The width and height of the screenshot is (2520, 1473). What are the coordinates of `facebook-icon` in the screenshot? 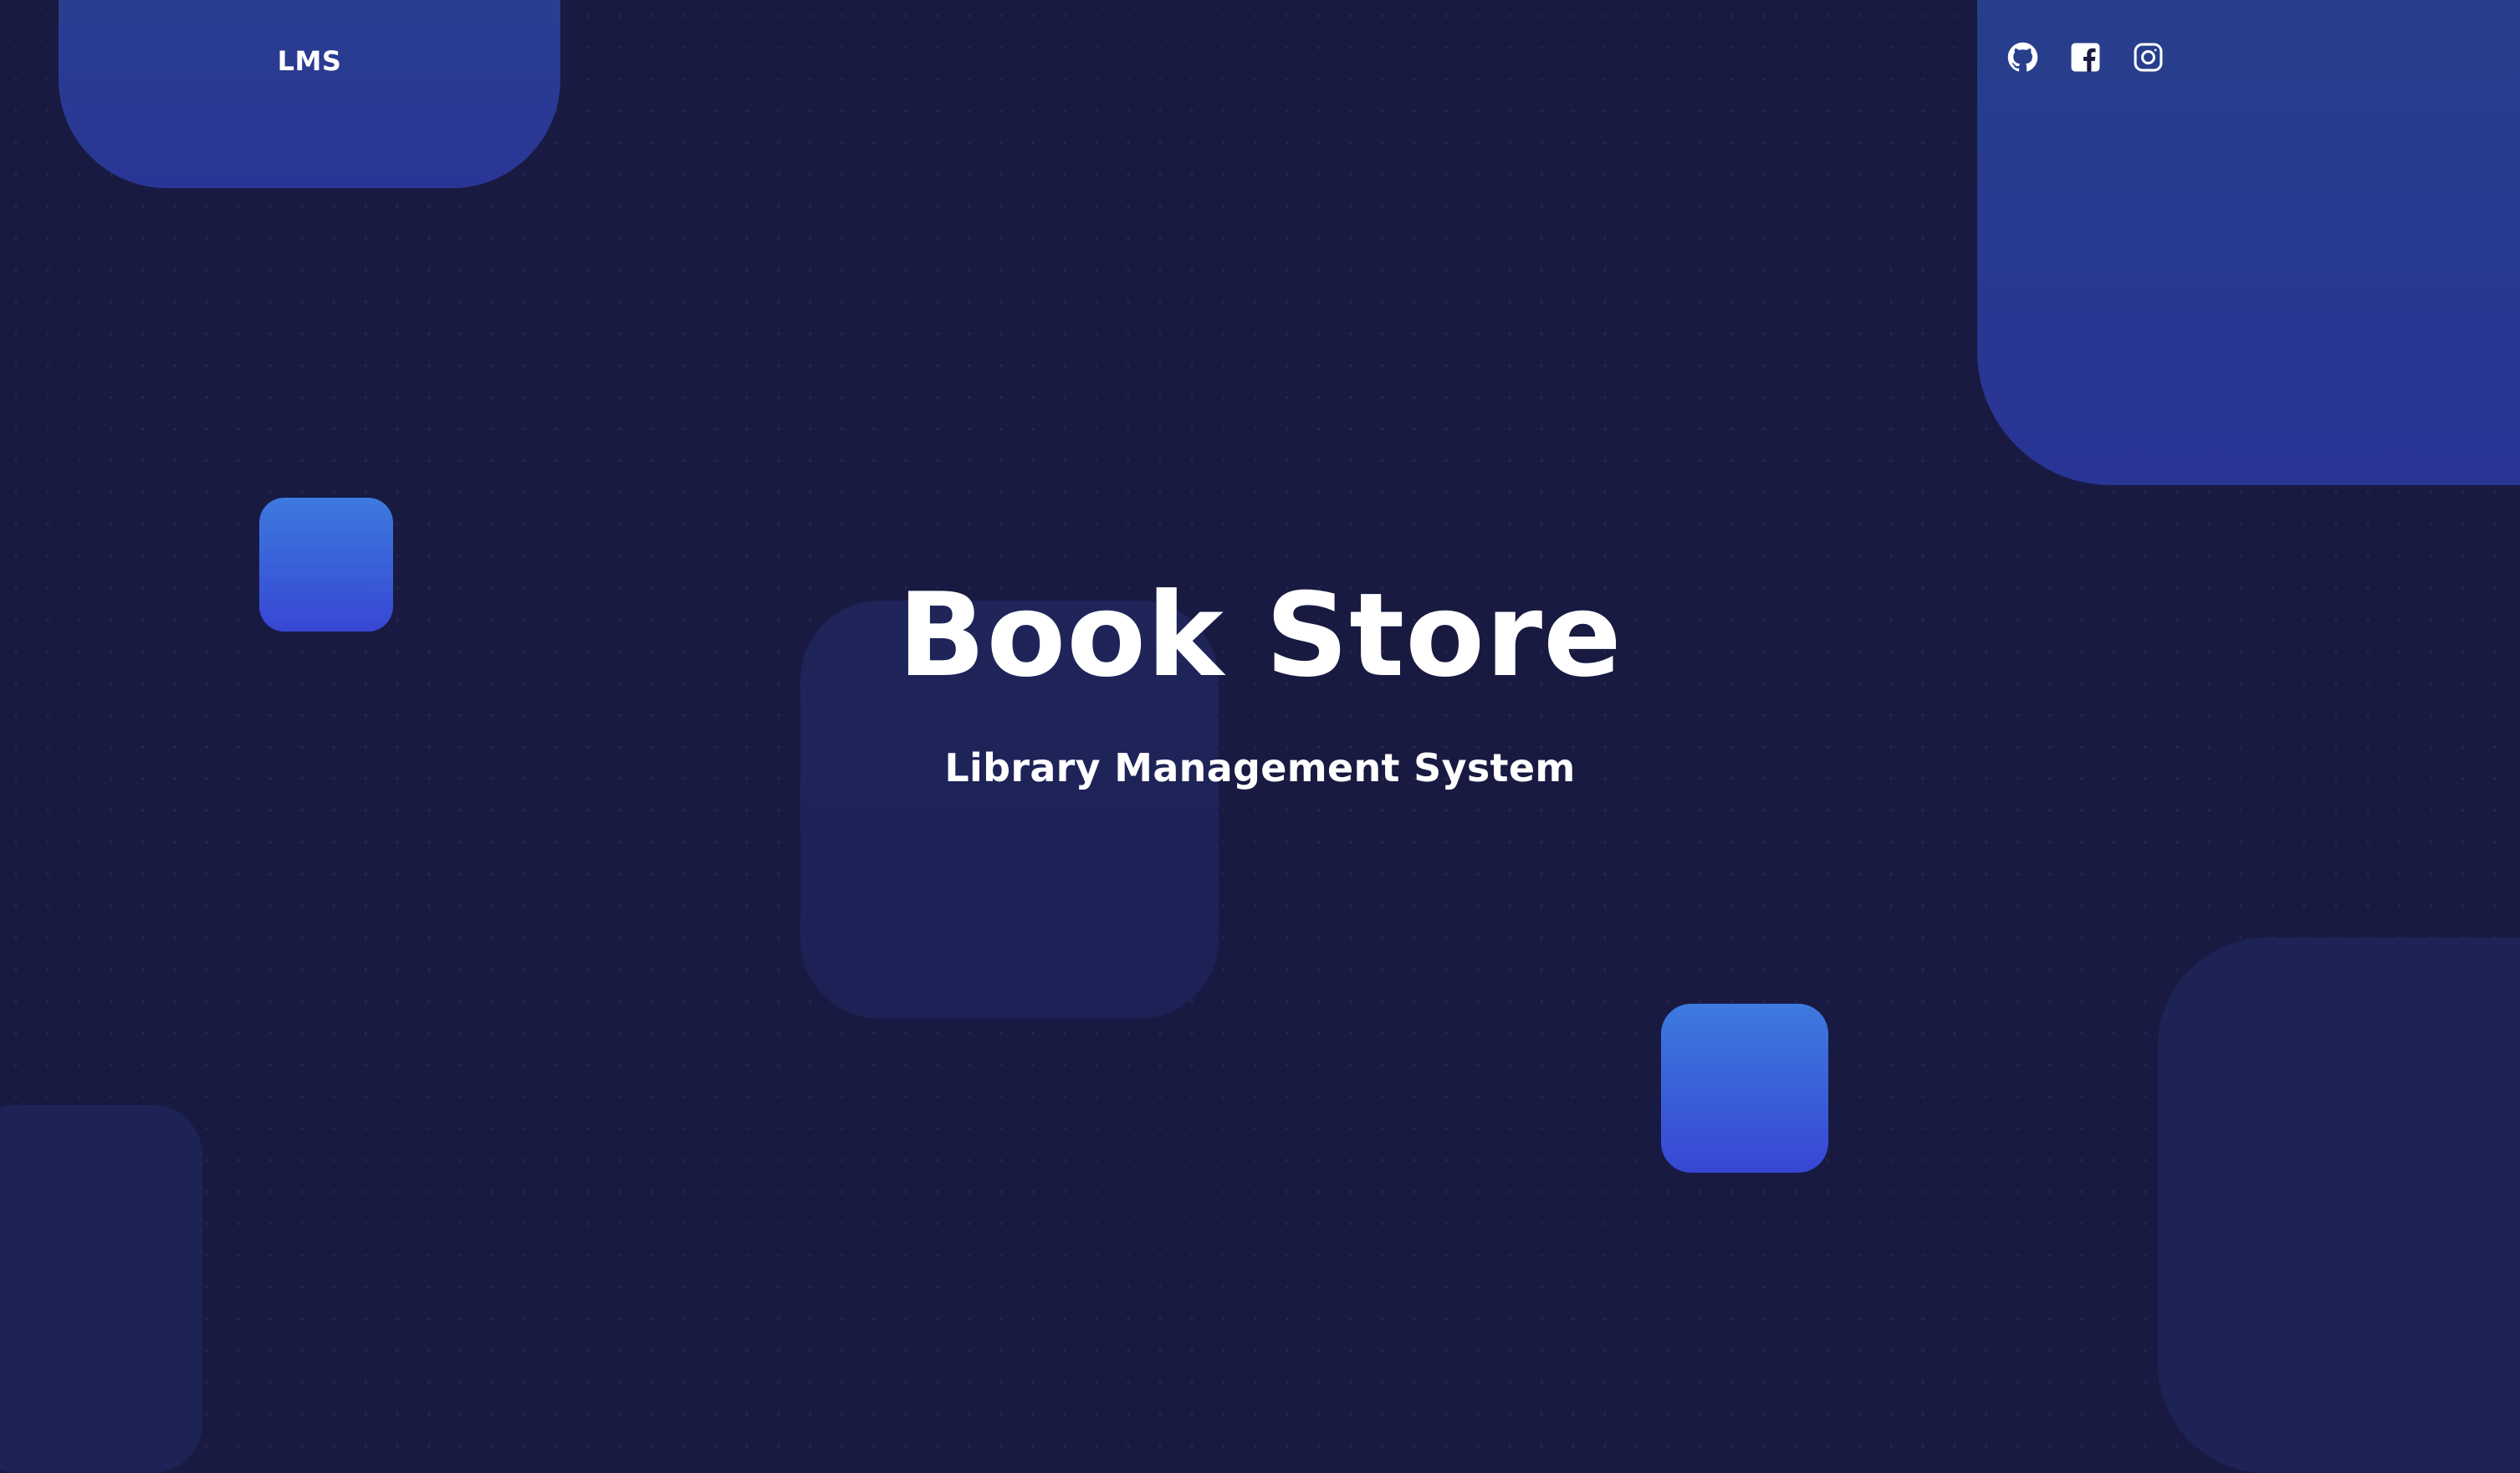 It's located at (2085, 57).